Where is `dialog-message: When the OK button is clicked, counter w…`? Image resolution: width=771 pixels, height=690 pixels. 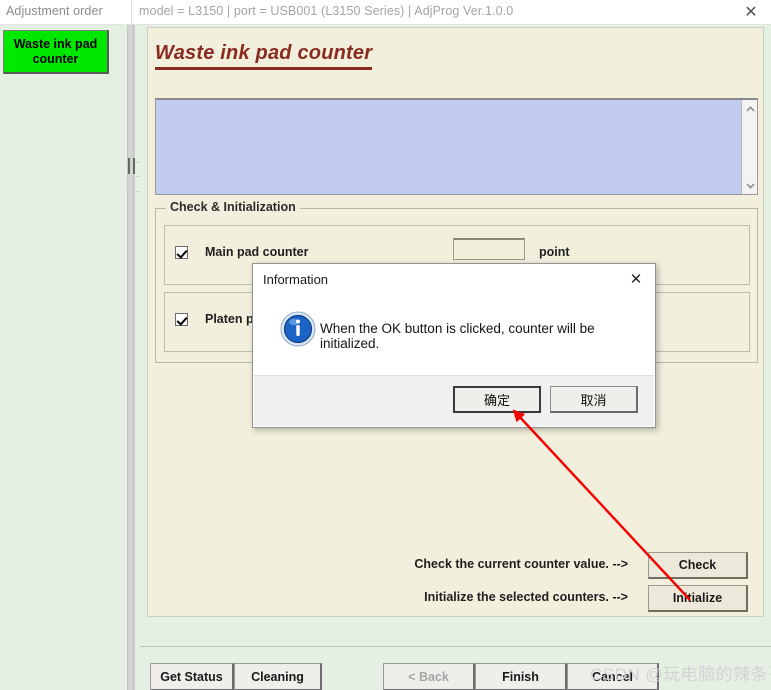 dialog-message: When the OK button is clicked, counter w… is located at coordinates (457, 336).